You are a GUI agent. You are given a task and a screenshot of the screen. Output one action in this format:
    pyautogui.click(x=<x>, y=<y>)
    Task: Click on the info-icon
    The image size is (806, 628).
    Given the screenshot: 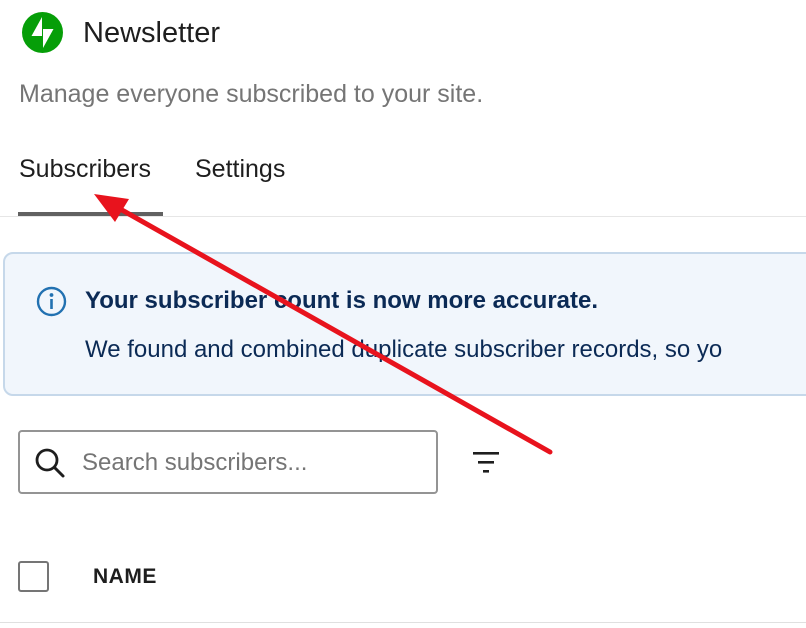 What is the action you would take?
    pyautogui.click(x=51, y=301)
    